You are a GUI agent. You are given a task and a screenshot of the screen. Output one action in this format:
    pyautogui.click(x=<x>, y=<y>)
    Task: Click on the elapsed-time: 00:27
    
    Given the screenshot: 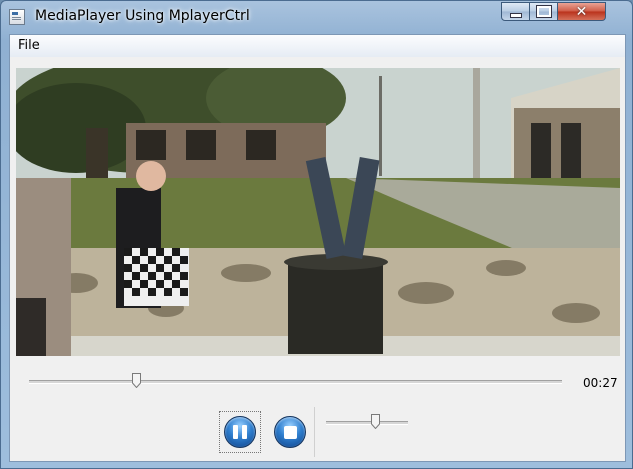 What is the action you would take?
    pyautogui.click(x=600, y=383)
    